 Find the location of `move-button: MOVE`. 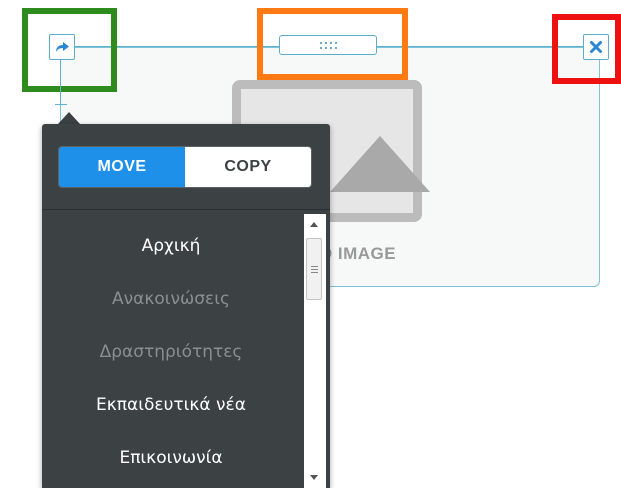

move-button: MOVE is located at coordinates (122, 167).